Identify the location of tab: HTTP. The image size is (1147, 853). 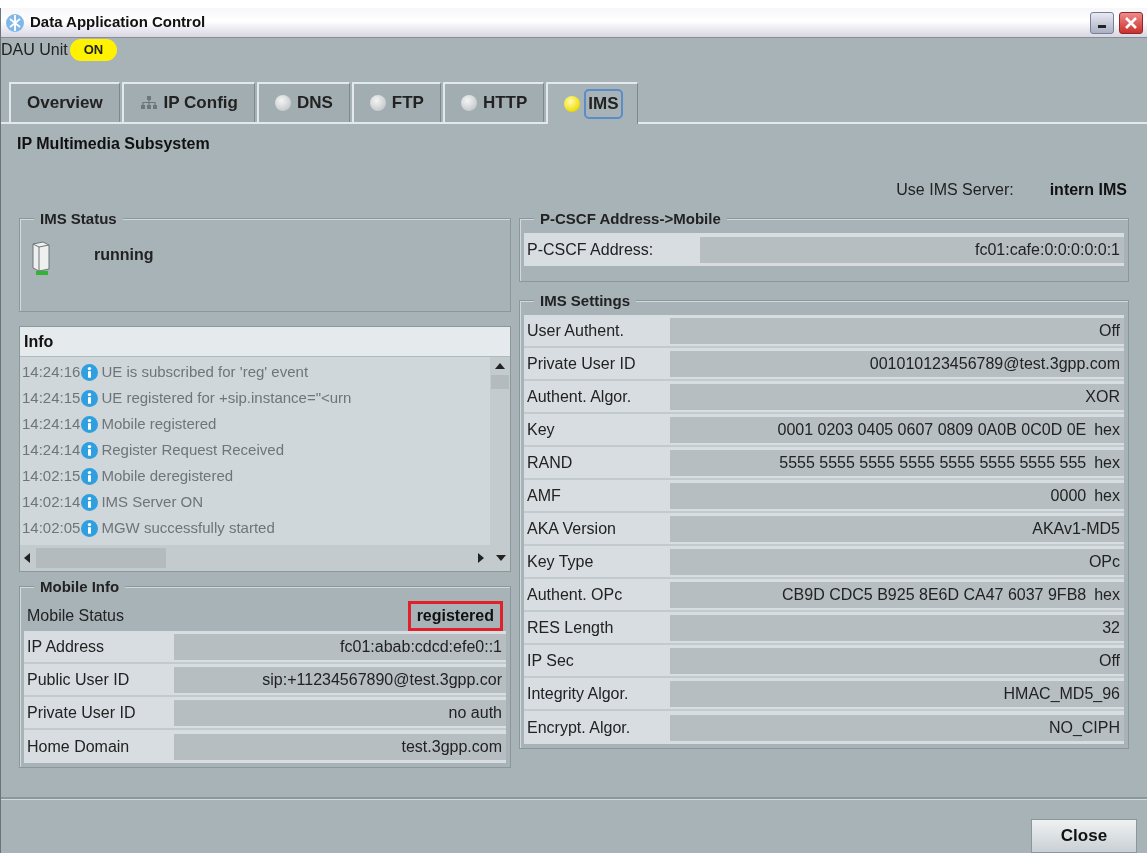
(493, 102).